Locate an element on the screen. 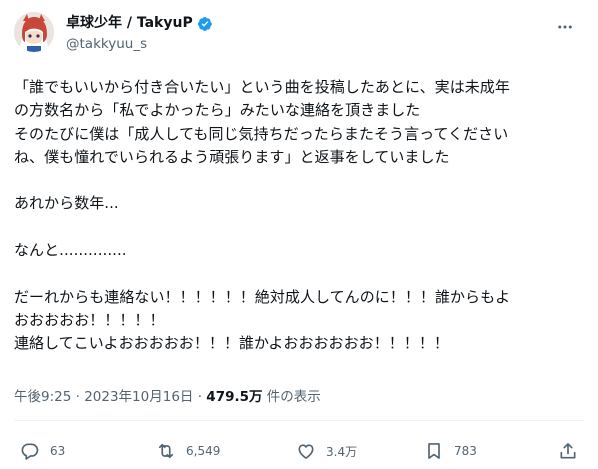  avatar is located at coordinates (34, 32).